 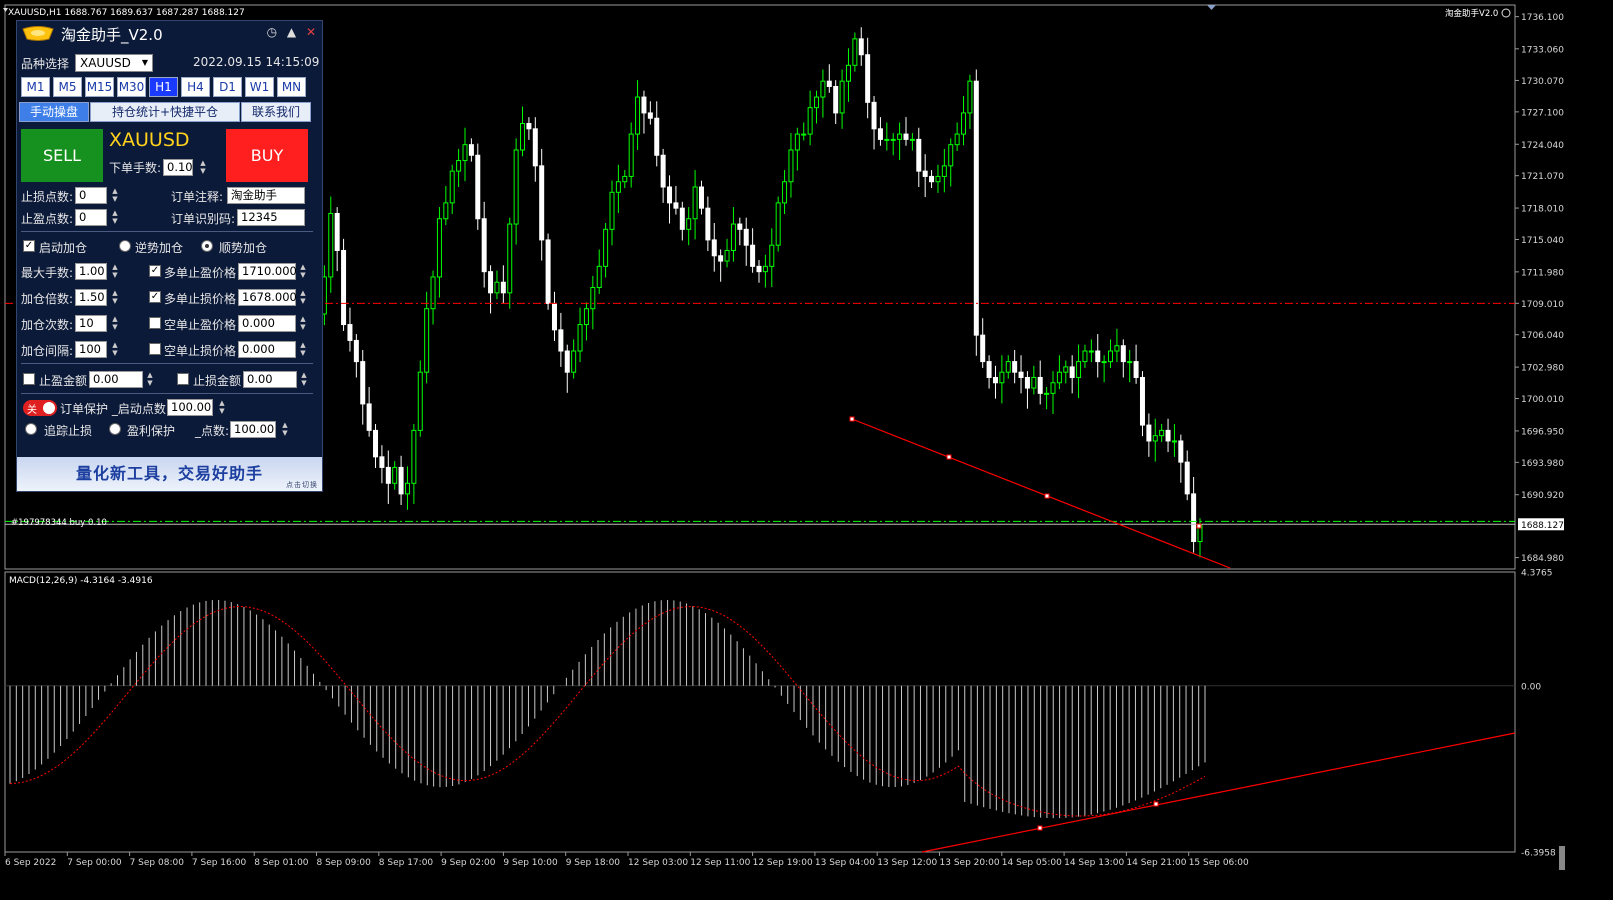 I want to click on short-tp-input: 0.000, so click(x=267, y=323).